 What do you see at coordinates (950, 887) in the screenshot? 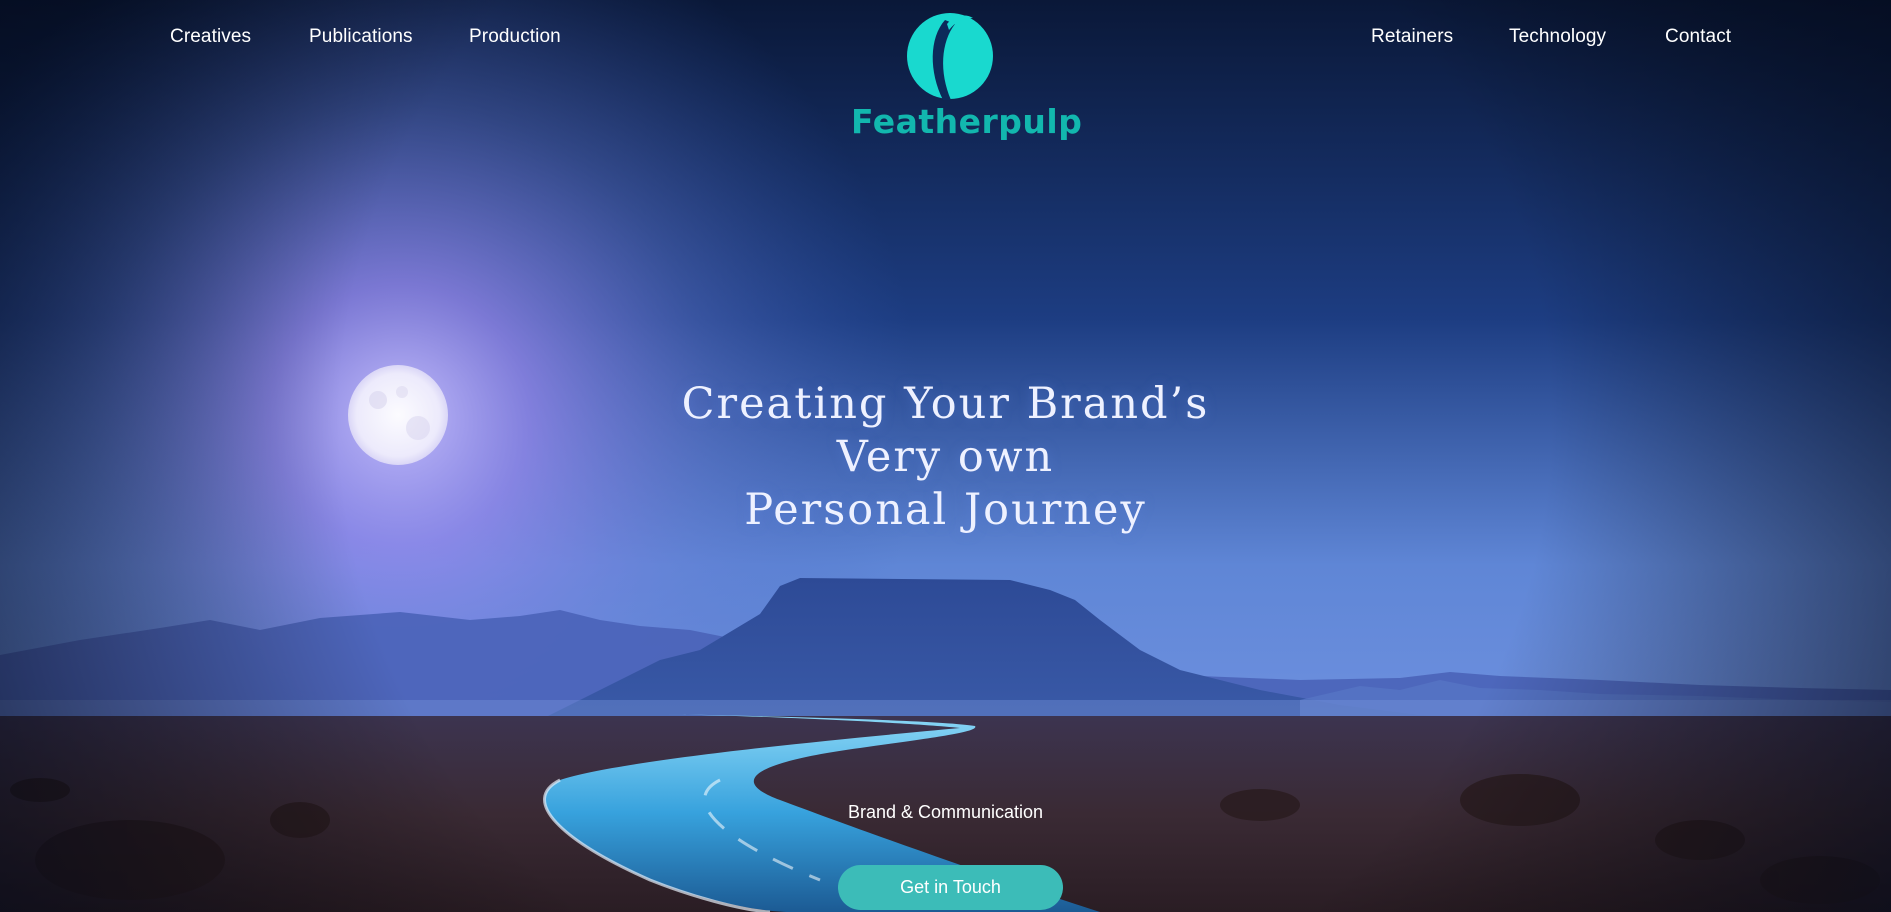
I see `get-in-touch-button: Get in Touch` at bounding box center [950, 887].